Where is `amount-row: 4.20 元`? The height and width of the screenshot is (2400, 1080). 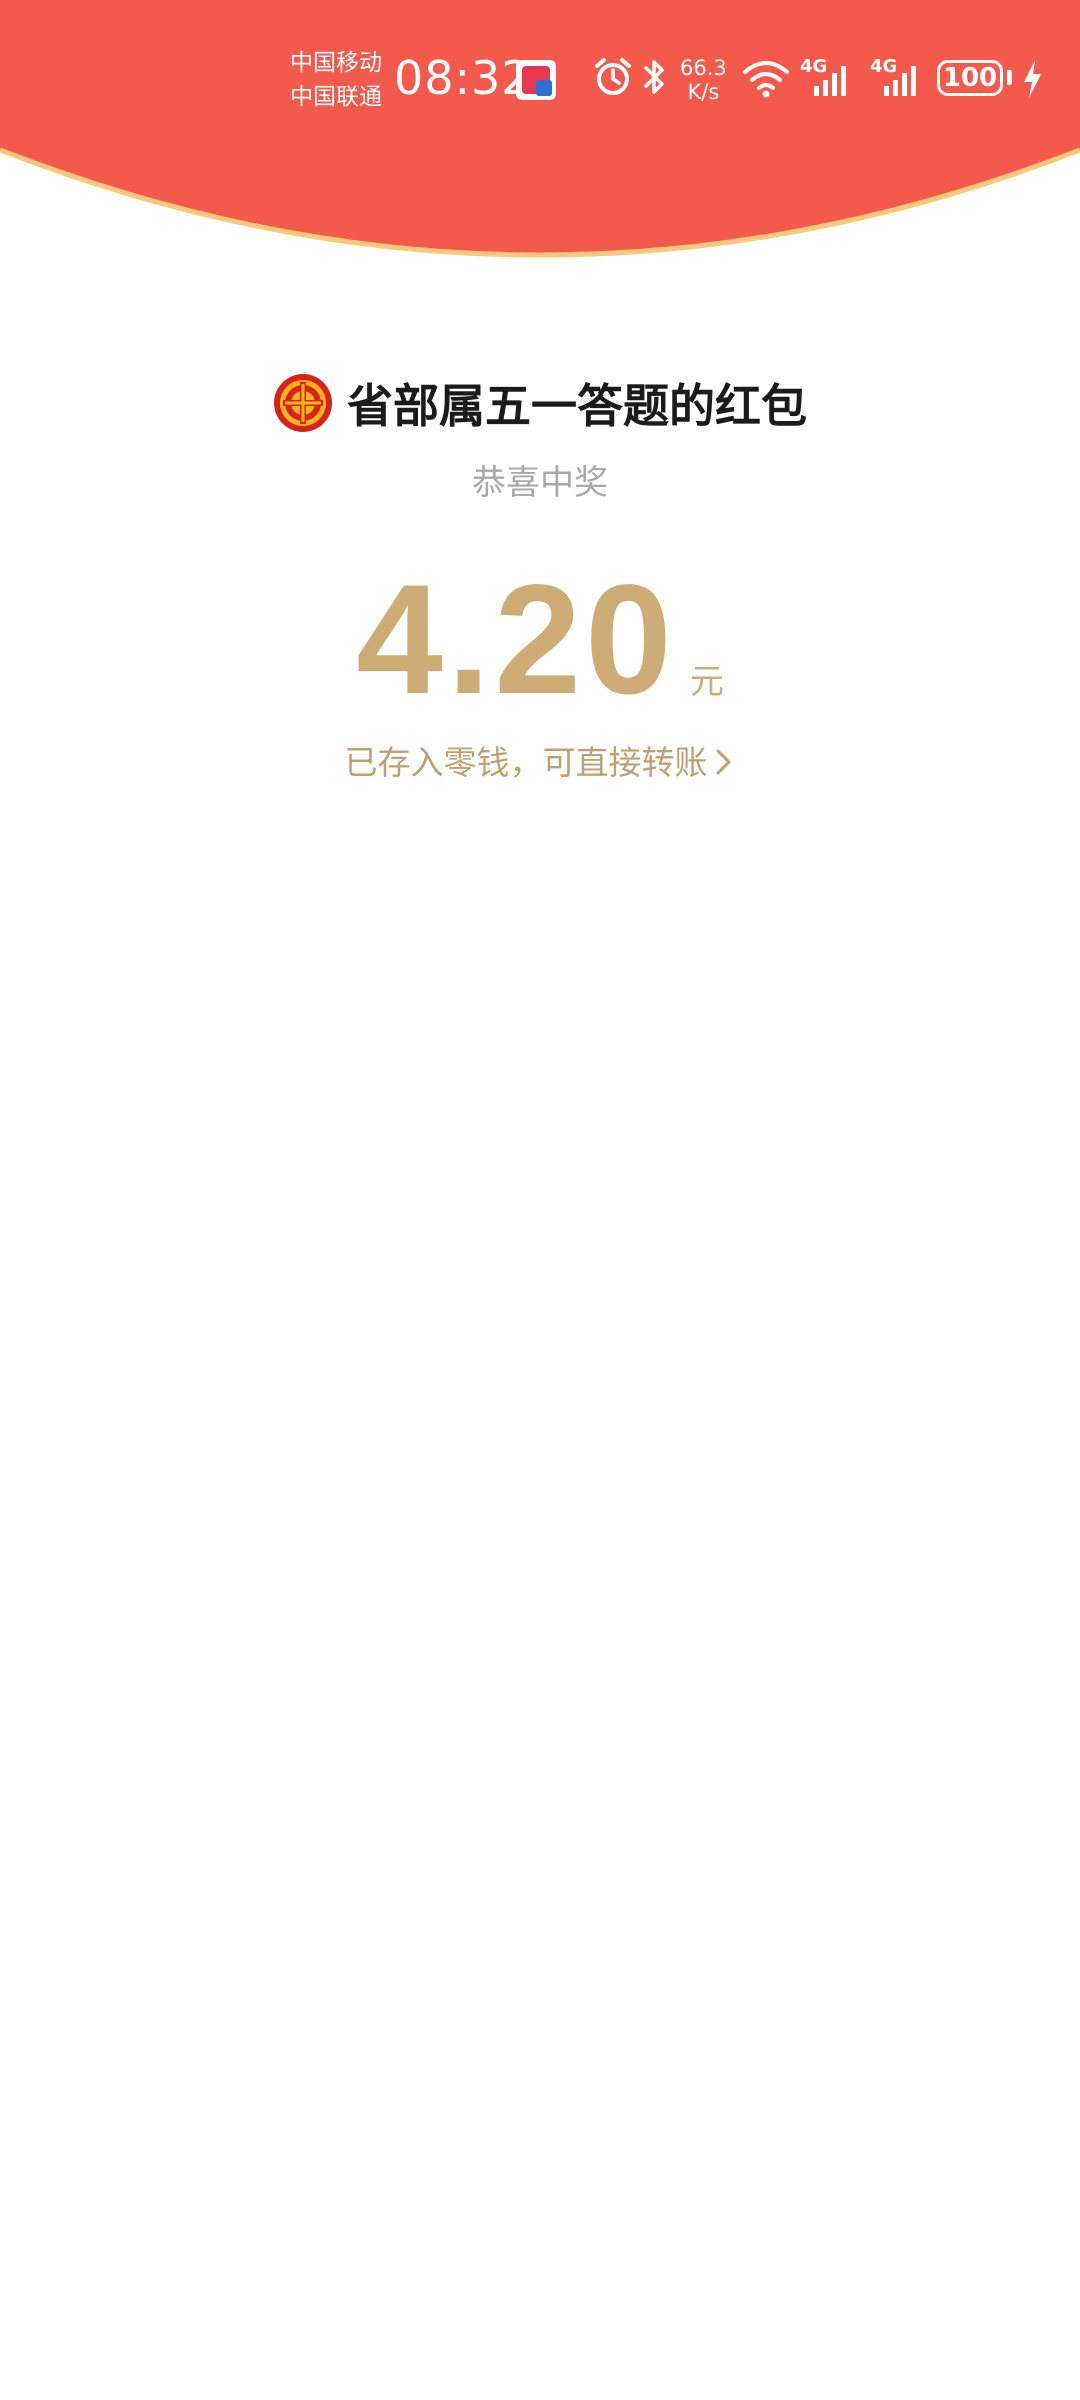
amount-row: 4.20 元 is located at coordinates (540, 640).